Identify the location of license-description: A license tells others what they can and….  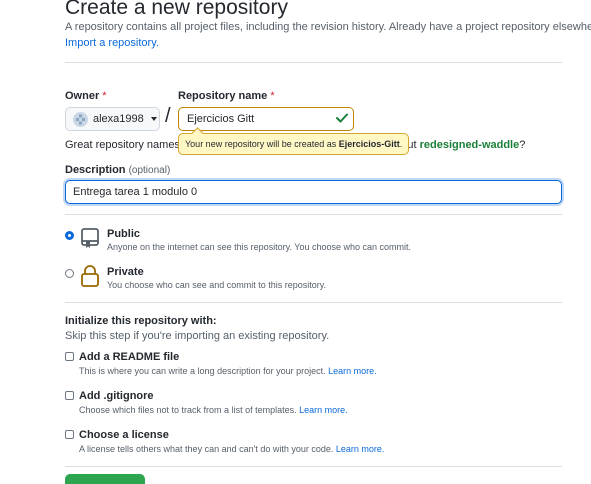
(232, 449).